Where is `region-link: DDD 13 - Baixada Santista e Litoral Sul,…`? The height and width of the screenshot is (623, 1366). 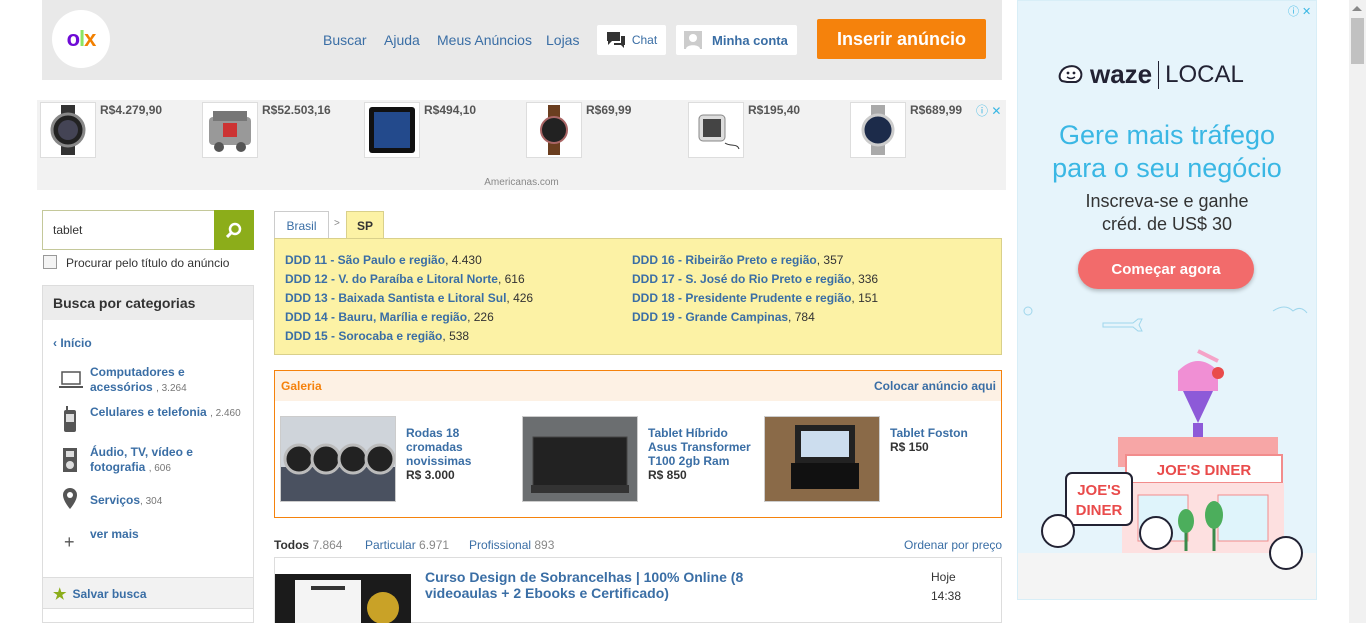 region-link: DDD 13 - Baixada Santista e Litoral Sul,… is located at coordinates (409, 298).